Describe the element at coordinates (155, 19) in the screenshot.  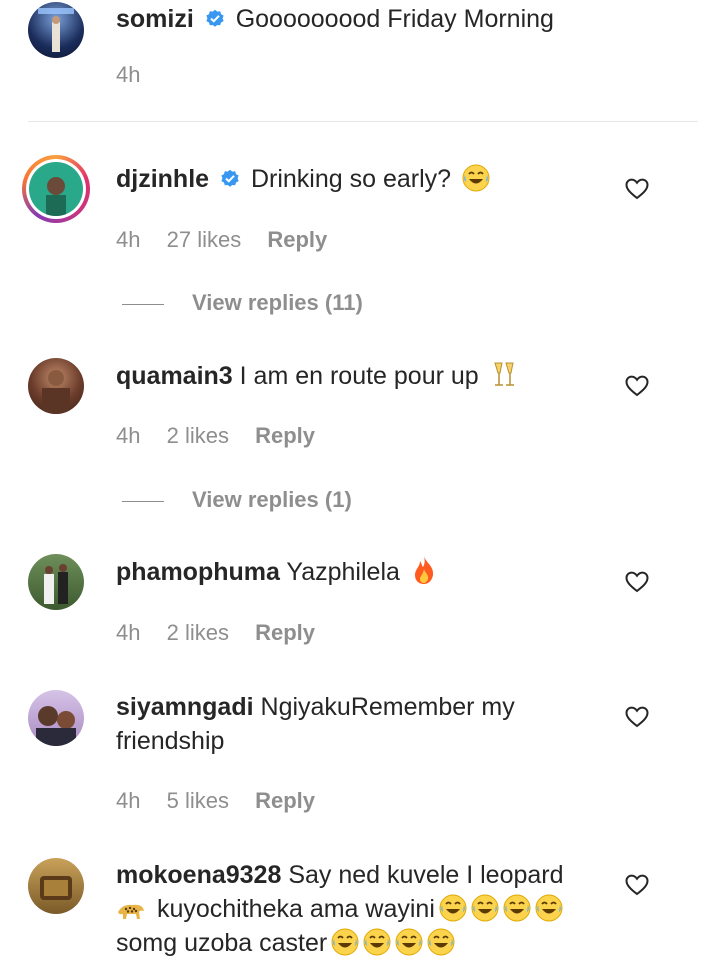
I see `post-username: somizi` at that location.